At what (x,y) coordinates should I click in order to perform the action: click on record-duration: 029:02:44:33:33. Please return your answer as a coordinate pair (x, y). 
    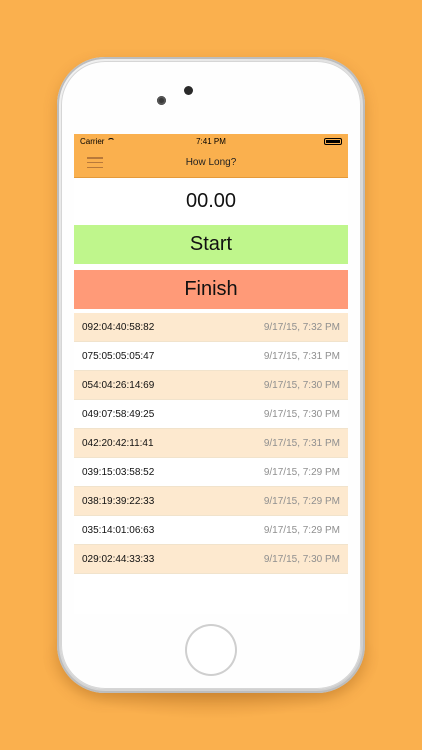
    Looking at the image, I should click on (118, 559).